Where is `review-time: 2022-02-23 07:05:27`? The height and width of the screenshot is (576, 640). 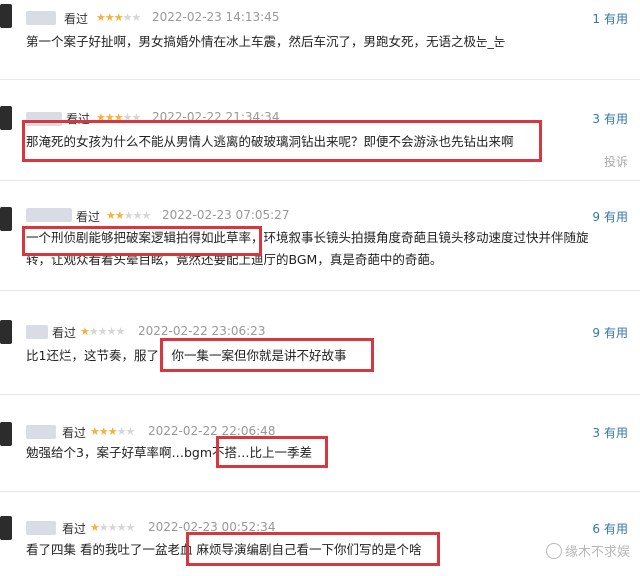
review-time: 2022-02-23 07:05:27 is located at coordinates (226, 215).